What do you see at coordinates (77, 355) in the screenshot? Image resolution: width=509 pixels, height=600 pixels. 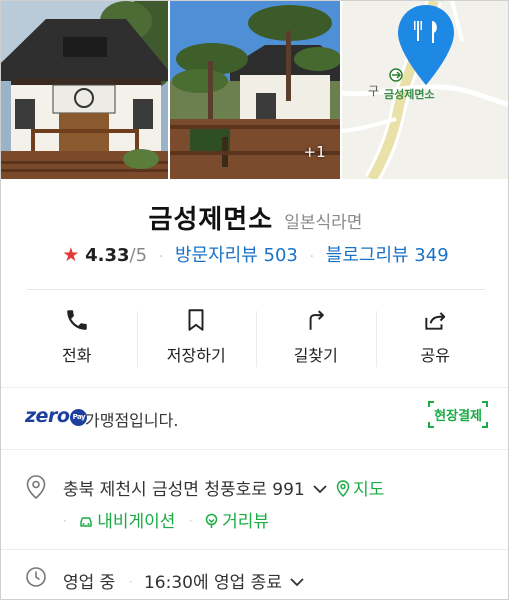 I see `call-label: 전화` at bounding box center [77, 355].